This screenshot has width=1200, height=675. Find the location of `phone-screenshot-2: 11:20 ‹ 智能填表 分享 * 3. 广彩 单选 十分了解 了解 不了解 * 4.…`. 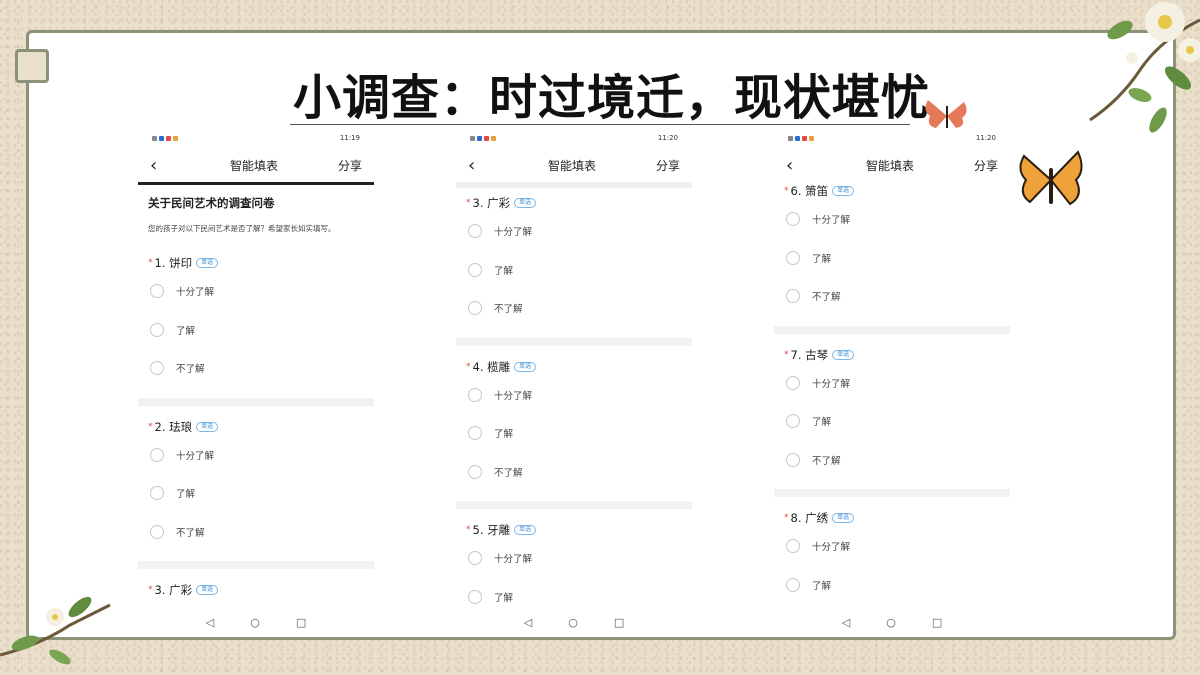

phone-screenshot-2: 11:20 ‹ 智能填表 分享 * 3. 广彩 单选 十分了解 了解 不了解 * 4.… is located at coordinates (574, 382).